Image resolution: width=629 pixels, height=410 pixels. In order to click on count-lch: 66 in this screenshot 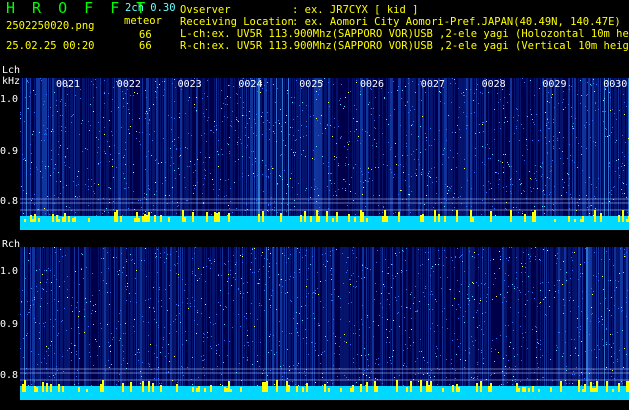, I will do `click(145, 35)`.